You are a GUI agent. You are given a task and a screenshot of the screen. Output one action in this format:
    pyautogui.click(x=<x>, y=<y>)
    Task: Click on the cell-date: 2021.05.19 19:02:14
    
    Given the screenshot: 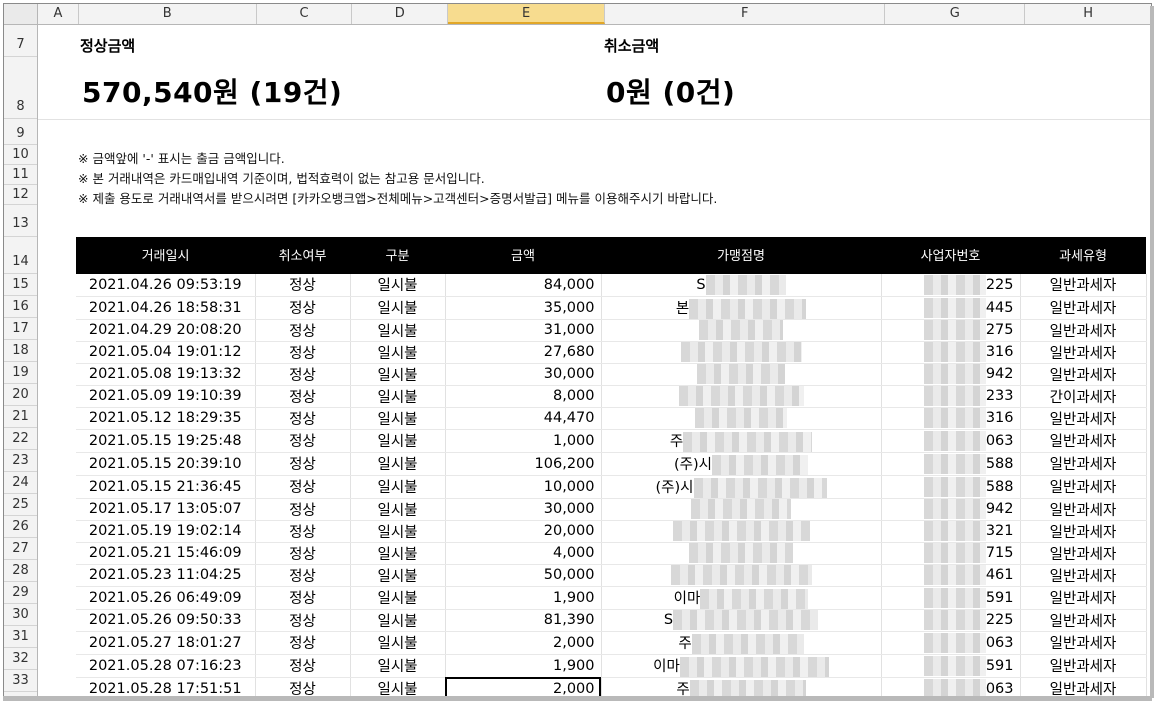 What is the action you would take?
    pyautogui.click(x=166, y=531)
    